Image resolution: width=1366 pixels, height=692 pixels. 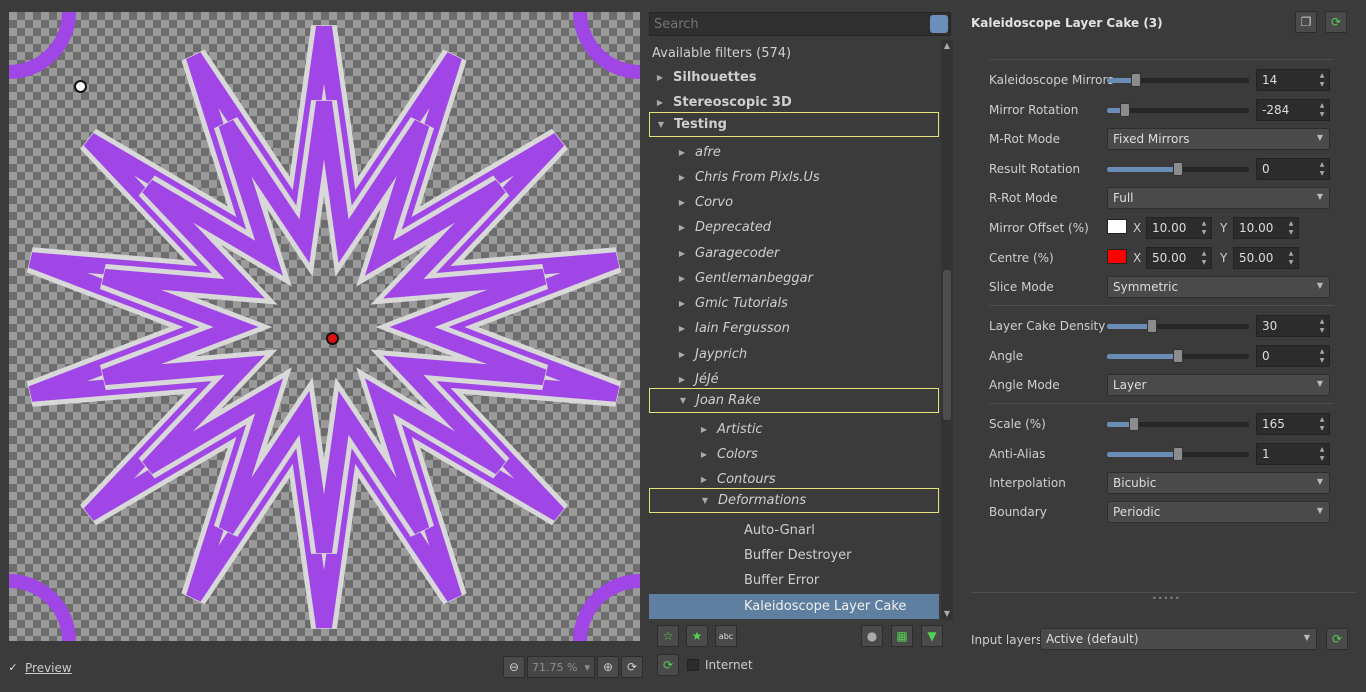 I want to click on mrot-mode-select: Fixed Mirrors ▼, so click(x=1218, y=139).